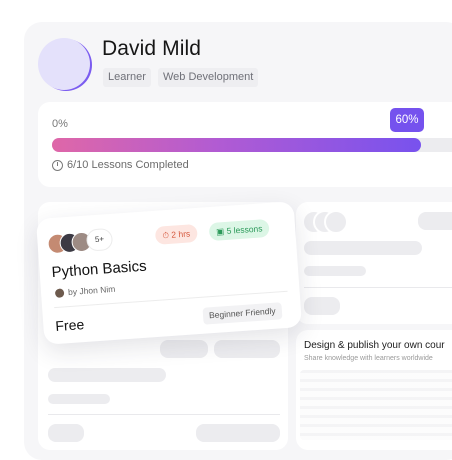 The height and width of the screenshot is (460, 452). What do you see at coordinates (242, 313) in the screenshot?
I see `level-badge: Beginner Friendly` at bounding box center [242, 313].